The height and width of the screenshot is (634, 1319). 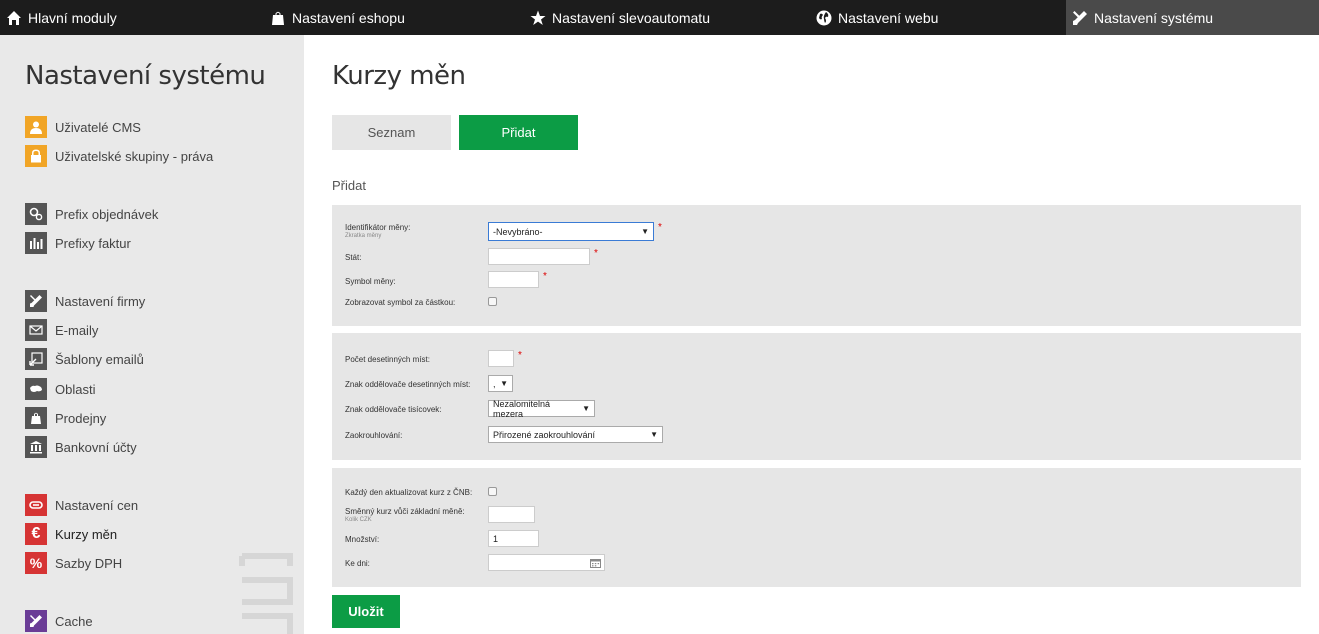 What do you see at coordinates (408, 384) in the screenshot?
I see `decimal-separator-label: Znak oddělovače desetinných míst:` at bounding box center [408, 384].